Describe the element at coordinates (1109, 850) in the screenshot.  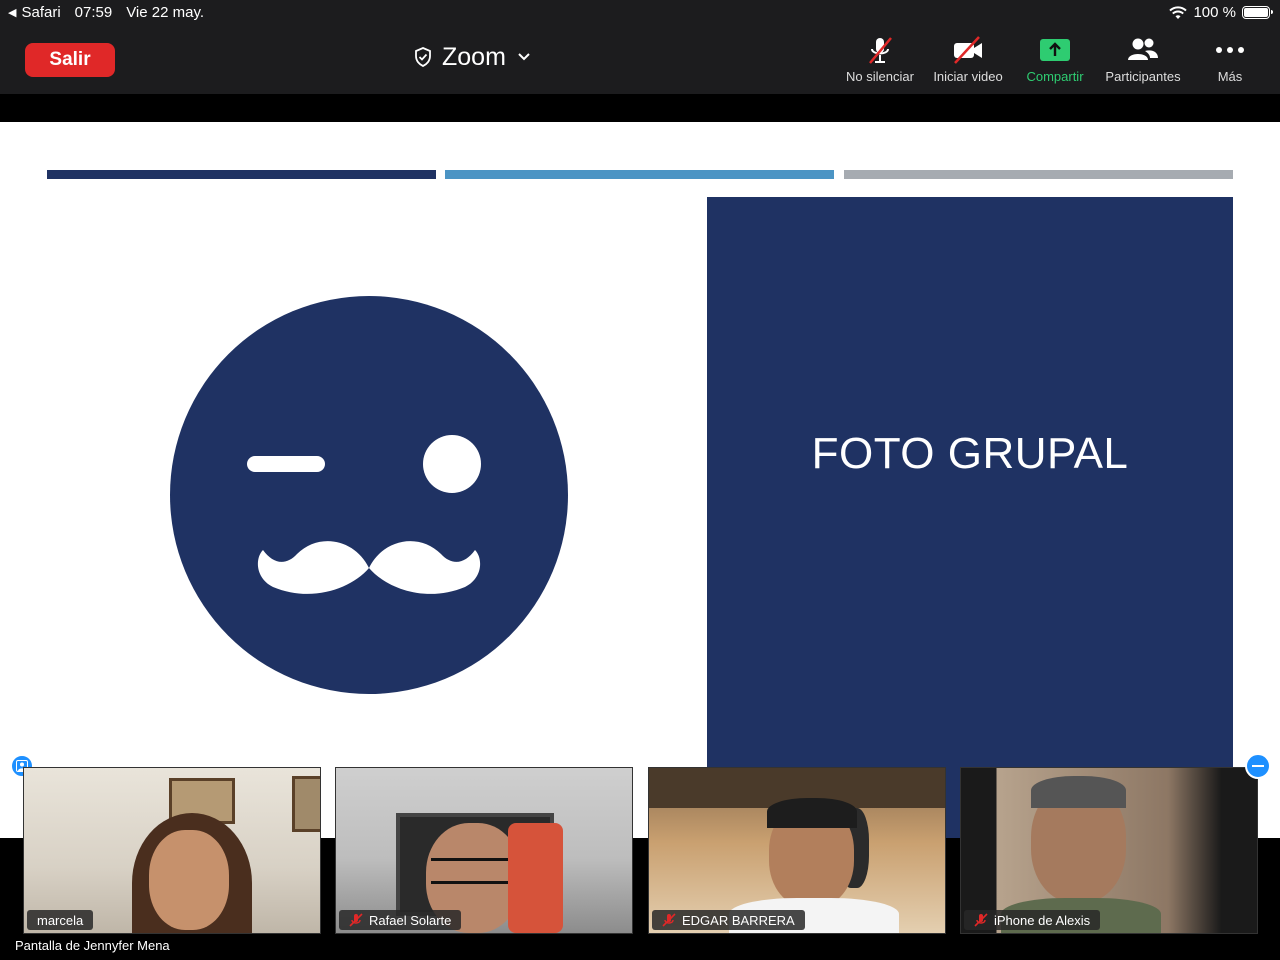
I see `participant-video-tile: iPhone de Alexis` at that location.